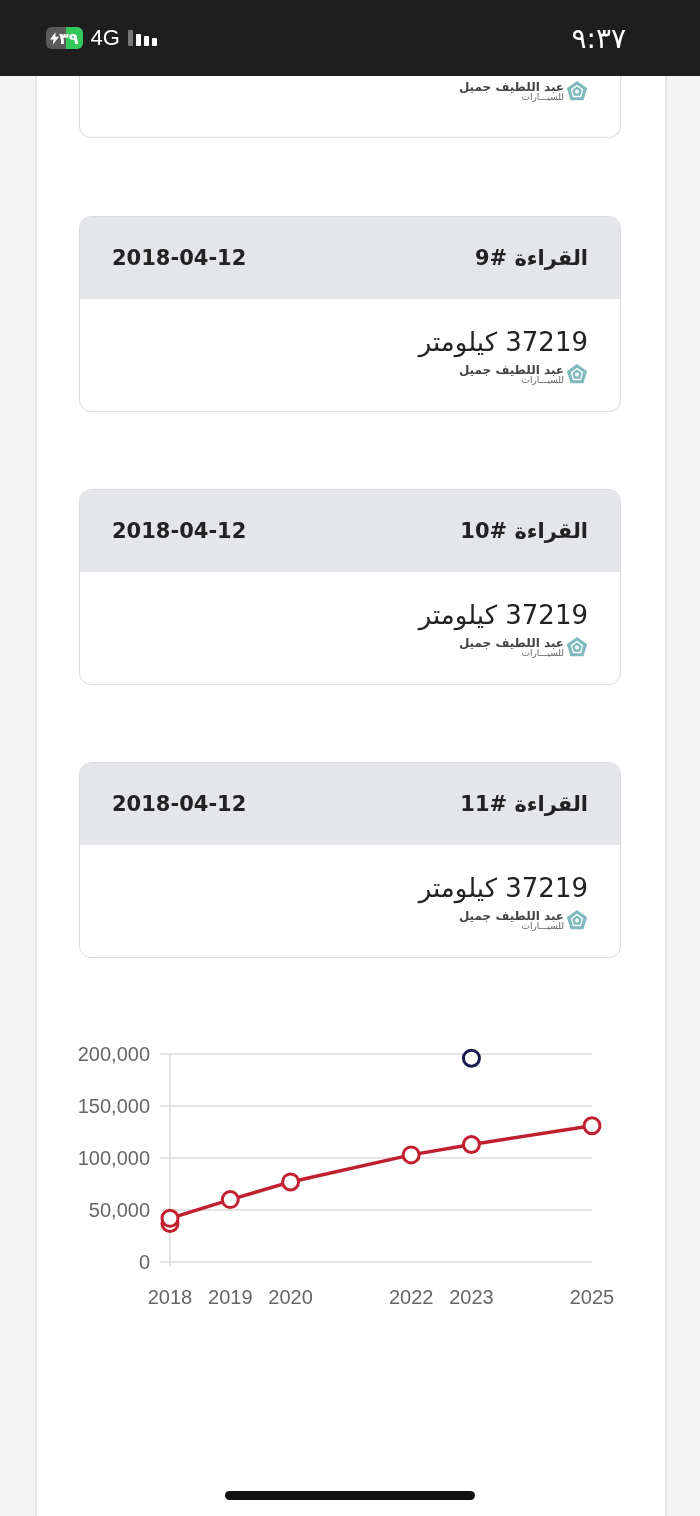 The width and height of the screenshot is (700, 1516). Describe the element at coordinates (290, 1297) in the screenshot. I see `x-tick-label: 2020` at that location.